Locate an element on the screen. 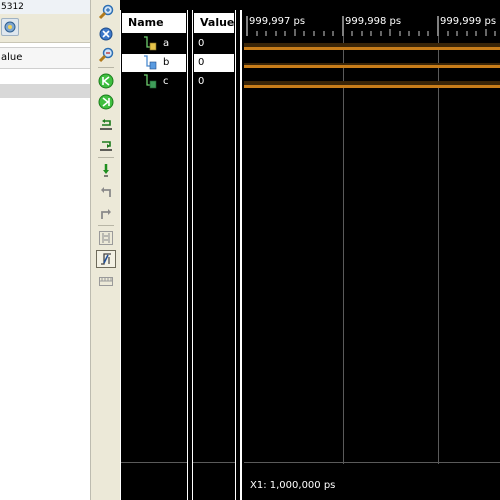  time-tick-label: 999,998 ps is located at coordinates (373, 21).